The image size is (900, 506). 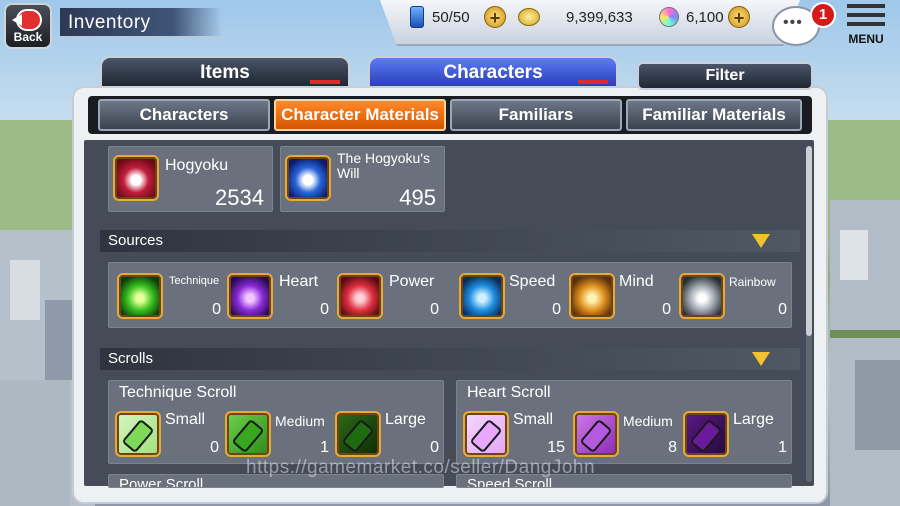 I want to click on scroll-item: Large 0, so click(x=386, y=435).